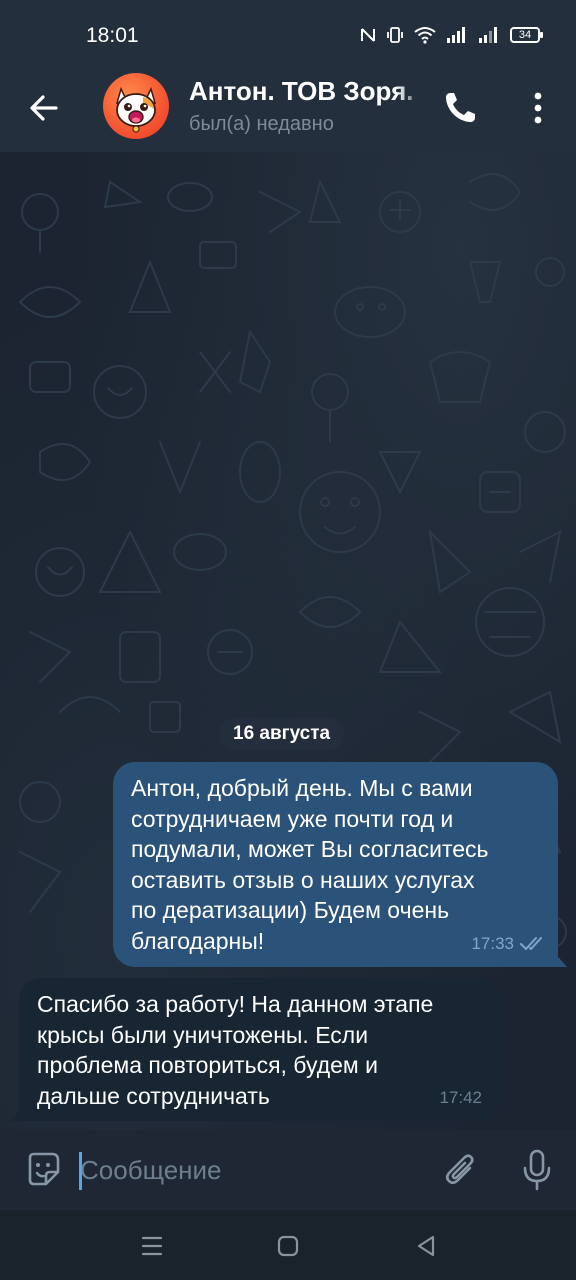  I want to click on home-icon, so click(288, 1246).